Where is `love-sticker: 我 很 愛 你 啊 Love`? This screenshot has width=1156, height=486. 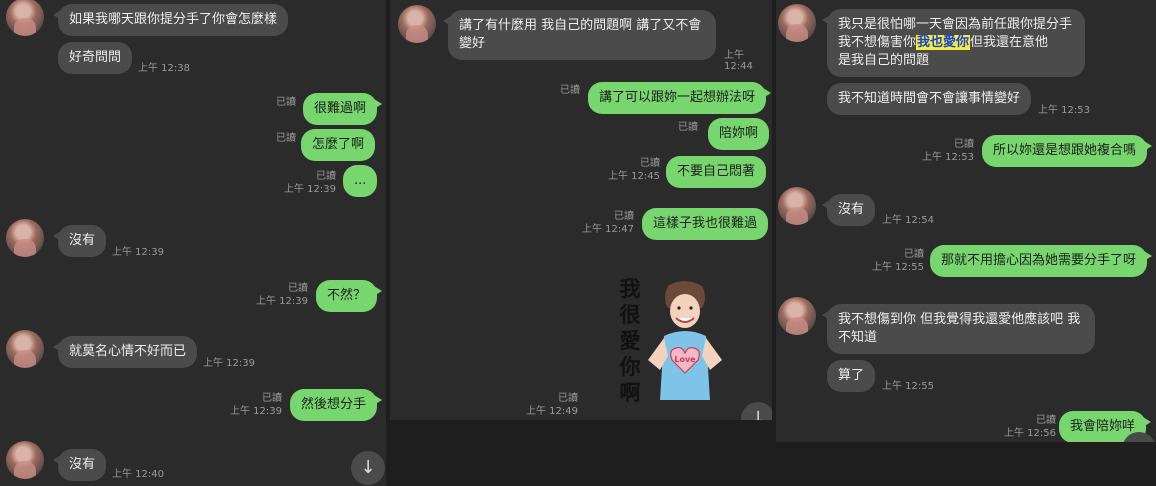 love-sticker: 我 很 愛 你 啊 Love is located at coordinates (671, 340).